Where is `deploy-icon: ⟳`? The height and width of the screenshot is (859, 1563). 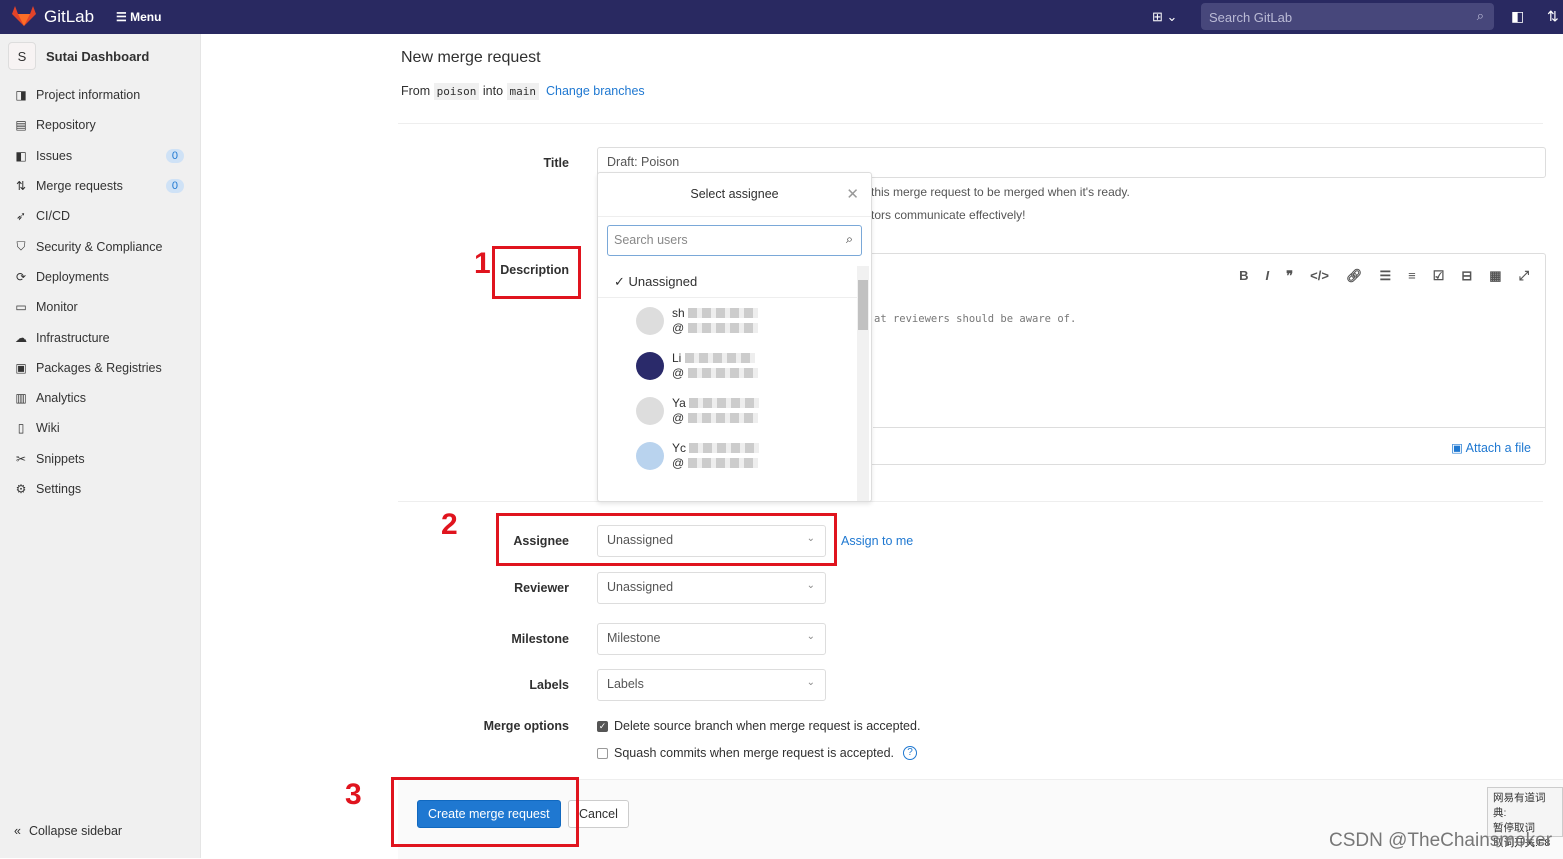 deploy-icon: ⟳ is located at coordinates (21, 276).